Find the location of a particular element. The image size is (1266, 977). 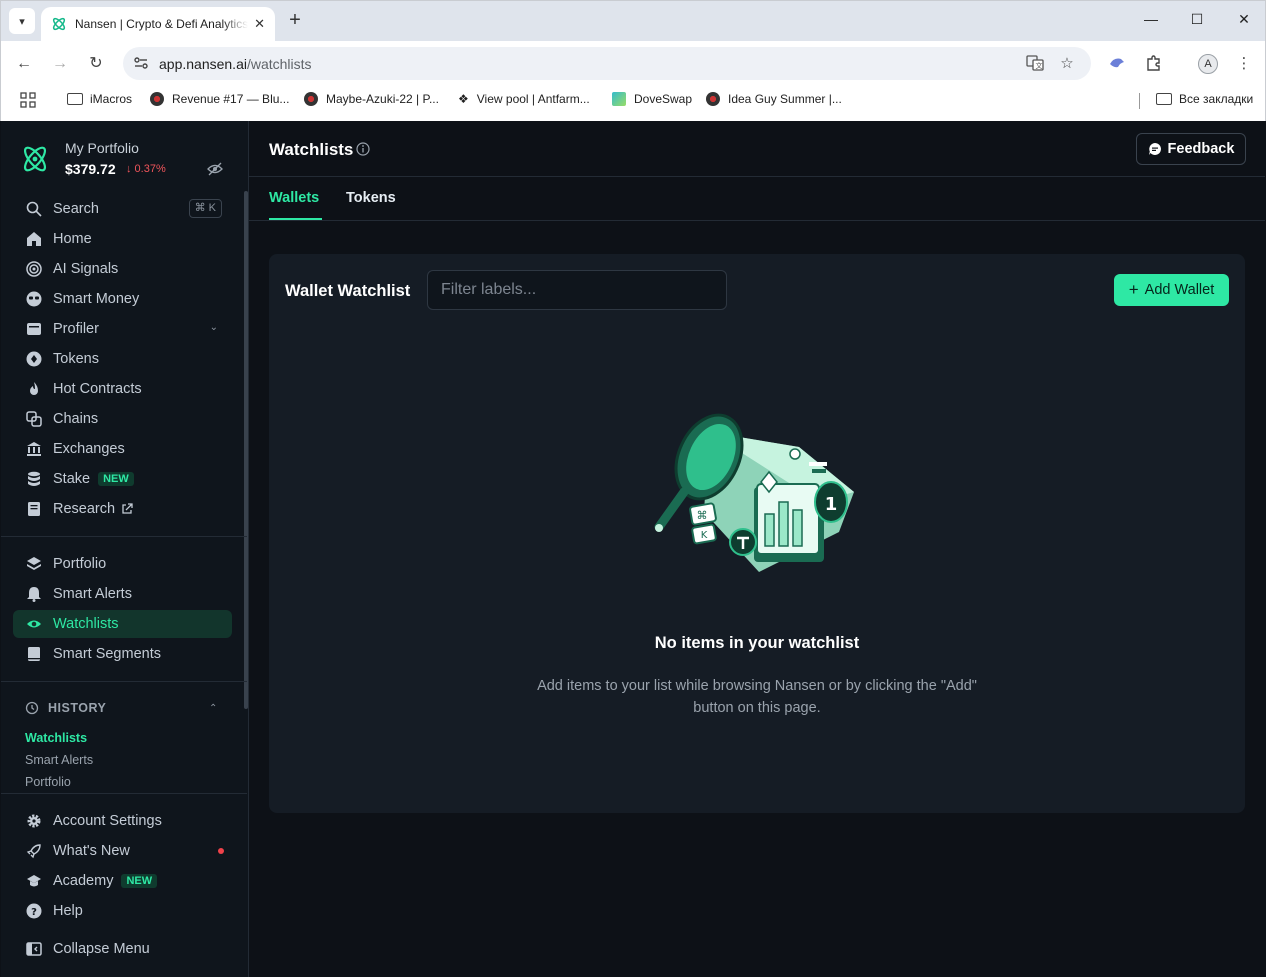

tab-tokens: Tokens is located at coordinates (371, 198).